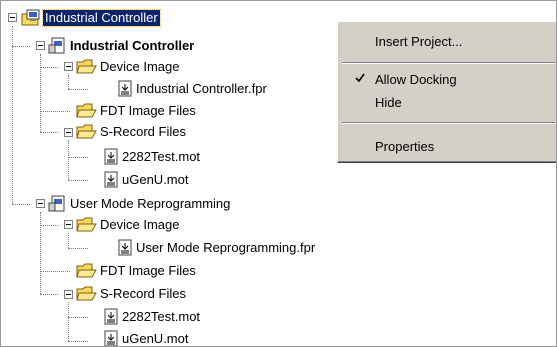  Describe the element at coordinates (448, 146) in the screenshot. I see `menu-item-properties: Properties` at that location.